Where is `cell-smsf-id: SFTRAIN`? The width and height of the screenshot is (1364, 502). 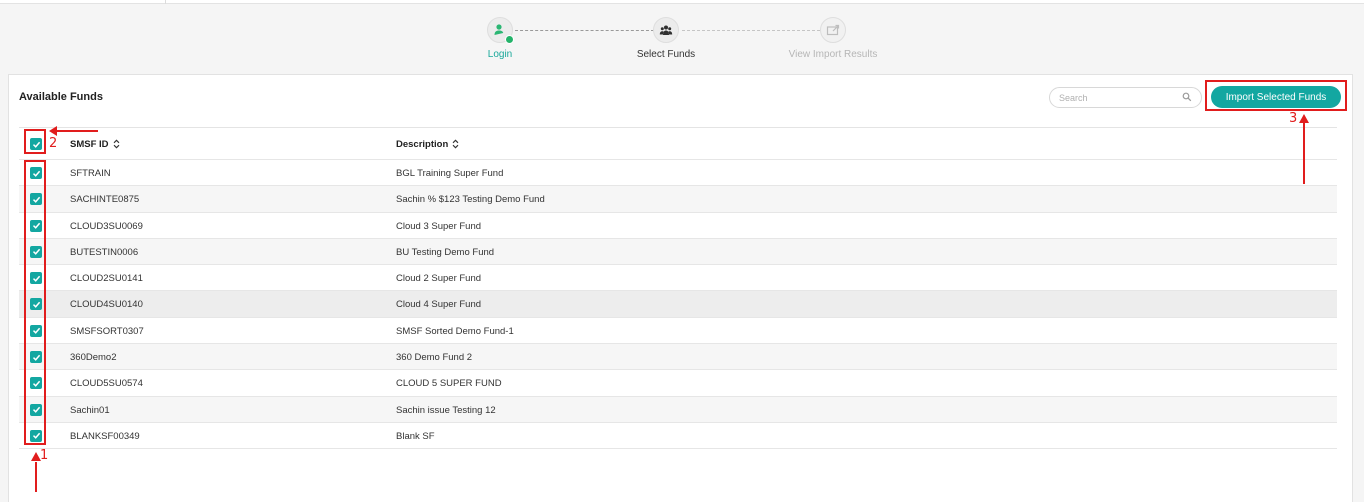
cell-smsf-id: SFTRAIN is located at coordinates (90, 173).